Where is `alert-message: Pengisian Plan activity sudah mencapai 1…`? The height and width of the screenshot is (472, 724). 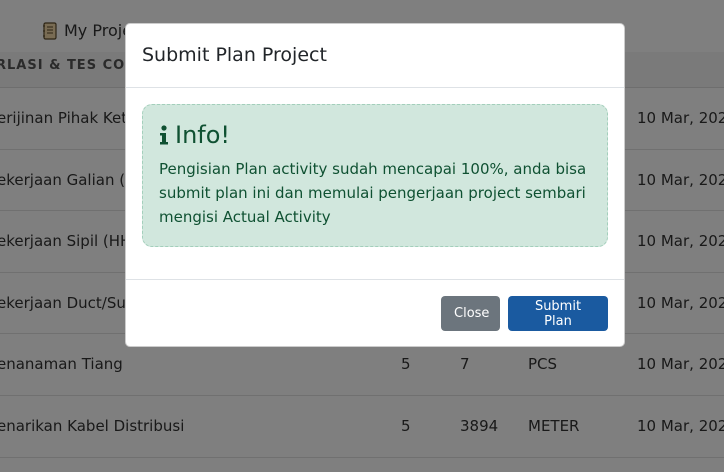 alert-message: Pengisian Plan activity sudah mencapai 1… is located at coordinates (373, 193).